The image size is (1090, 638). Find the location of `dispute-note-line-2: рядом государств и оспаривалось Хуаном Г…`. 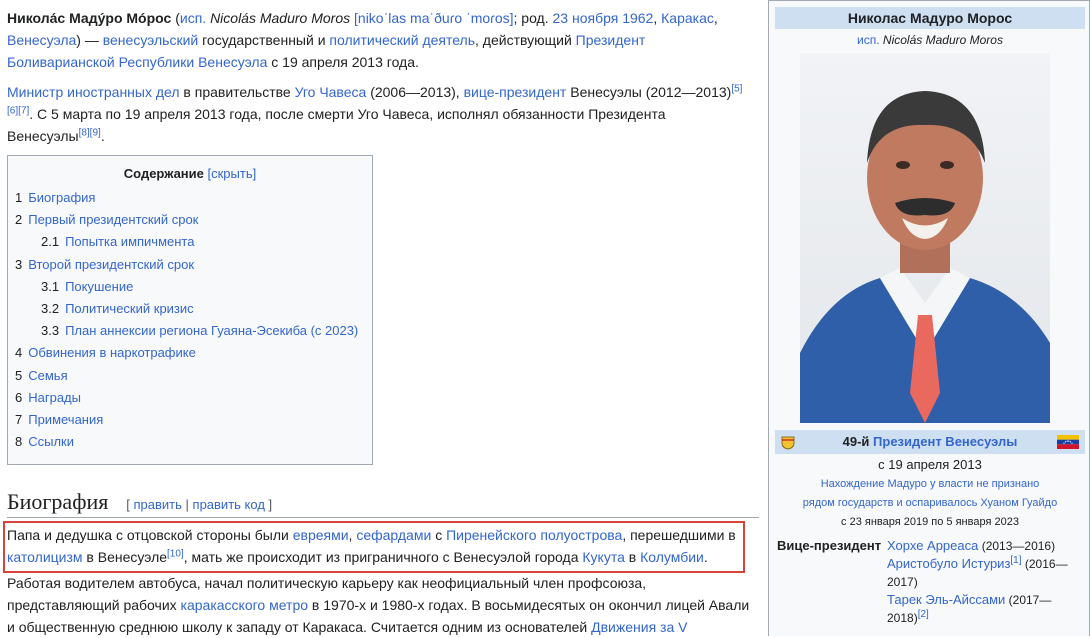

dispute-note-line-2: рядом государств и оспаривалось Хуаном Г… is located at coordinates (930, 503).